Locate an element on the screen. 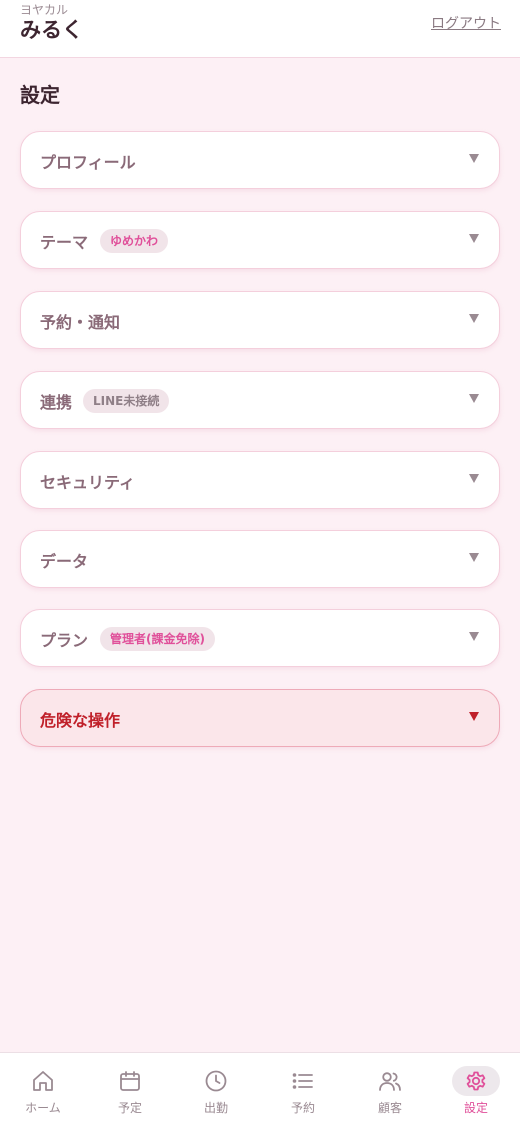 The width and height of the screenshot is (520, 1127). home-icon is located at coordinates (43, 1081).